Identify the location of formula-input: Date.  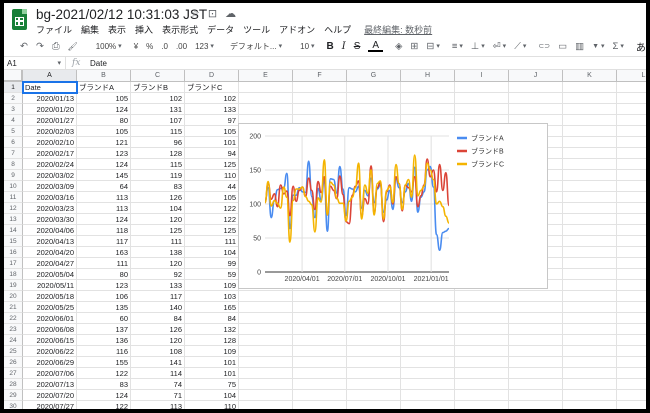
(98, 63).